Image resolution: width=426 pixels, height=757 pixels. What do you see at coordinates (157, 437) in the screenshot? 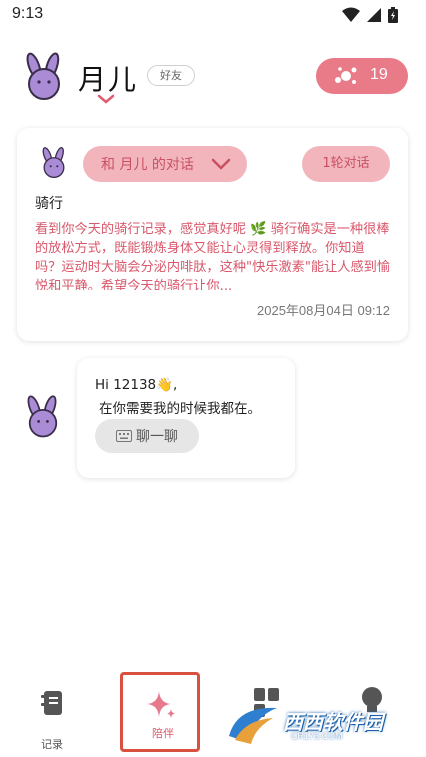
I see `chat-button-label: 聊一聊` at bounding box center [157, 437].